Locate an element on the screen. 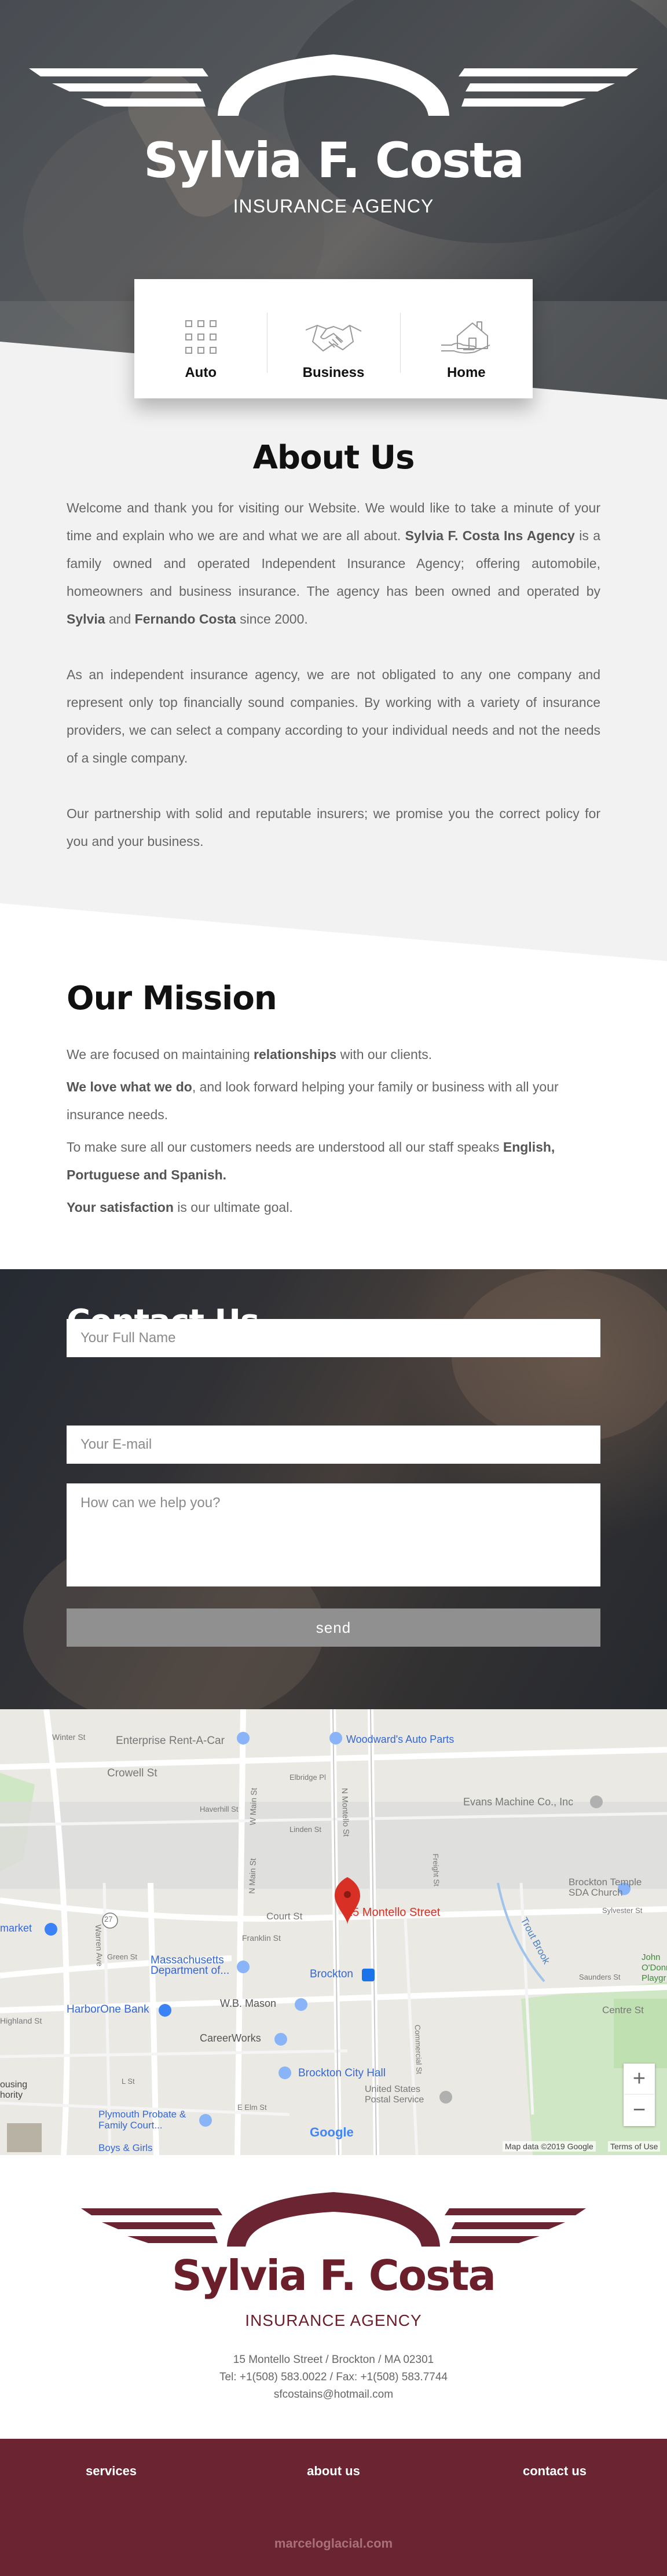 The width and height of the screenshot is (667, 2576). brand-tagline: INSURANCE AGENCY is located at coordinates (333, 206).